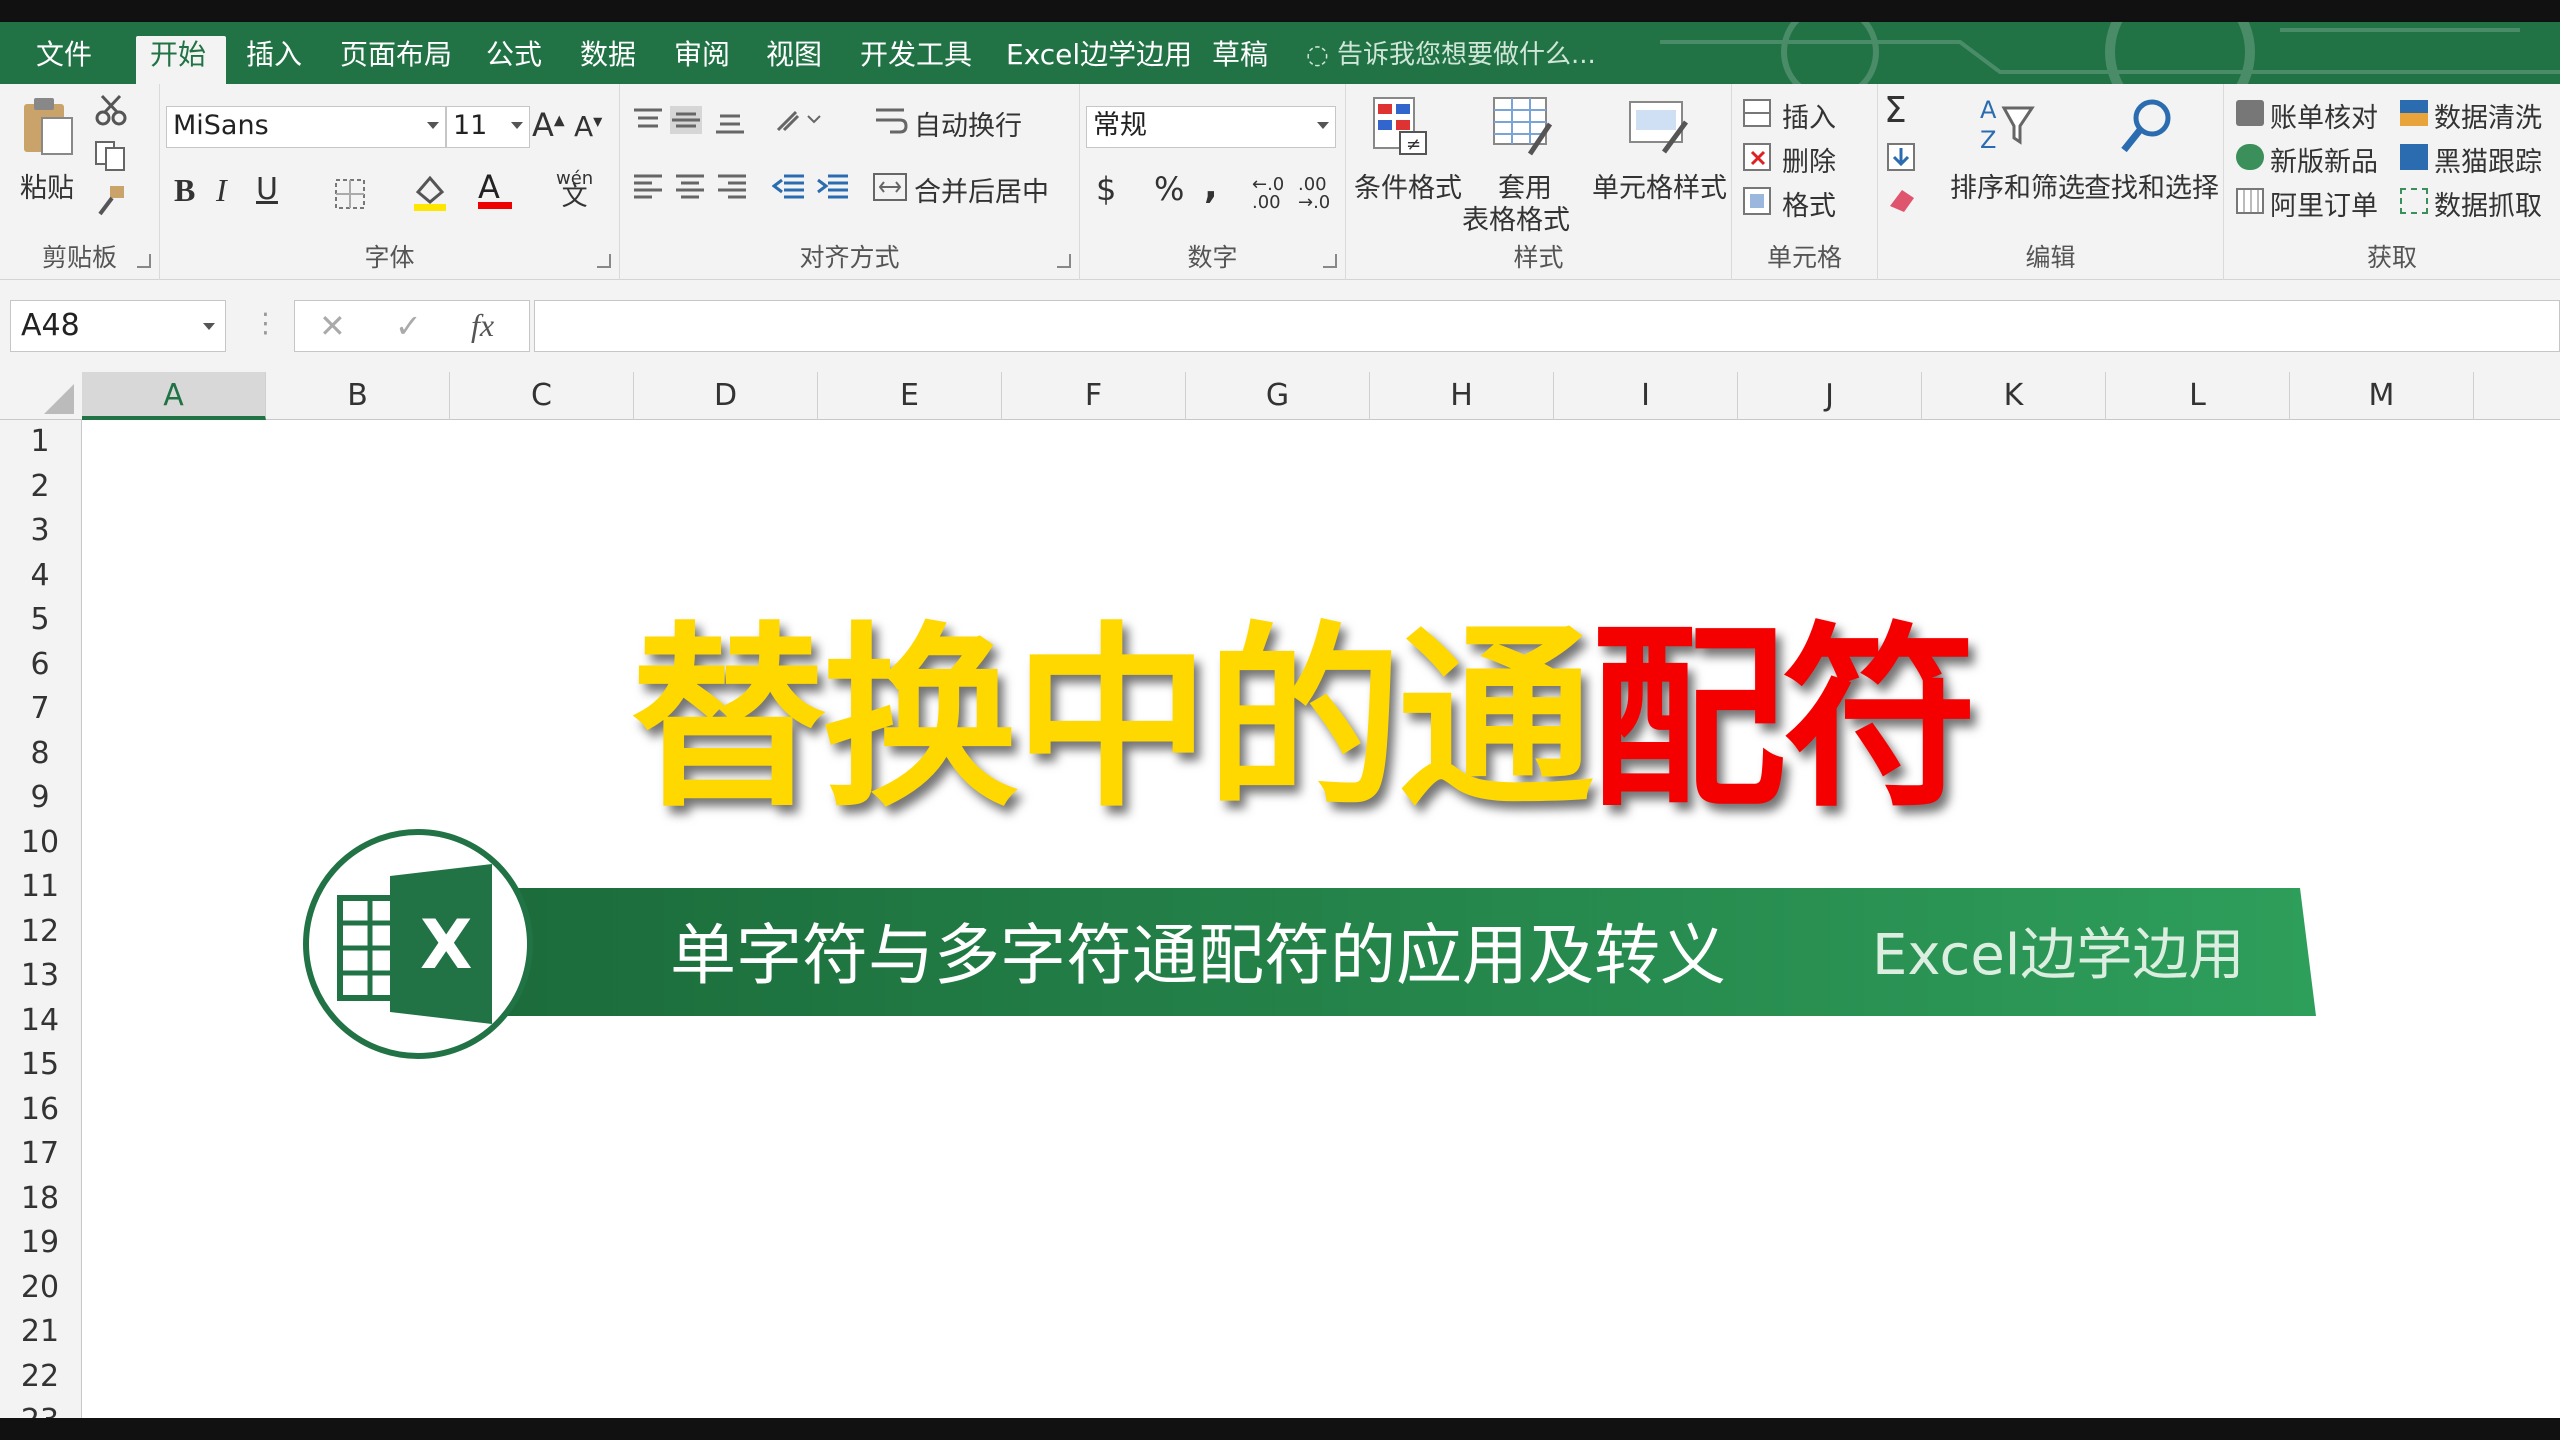  What do you see at coordinates (910, 396) in the screenshot?
I see `column-header: E` at bounding box center [910, 396].